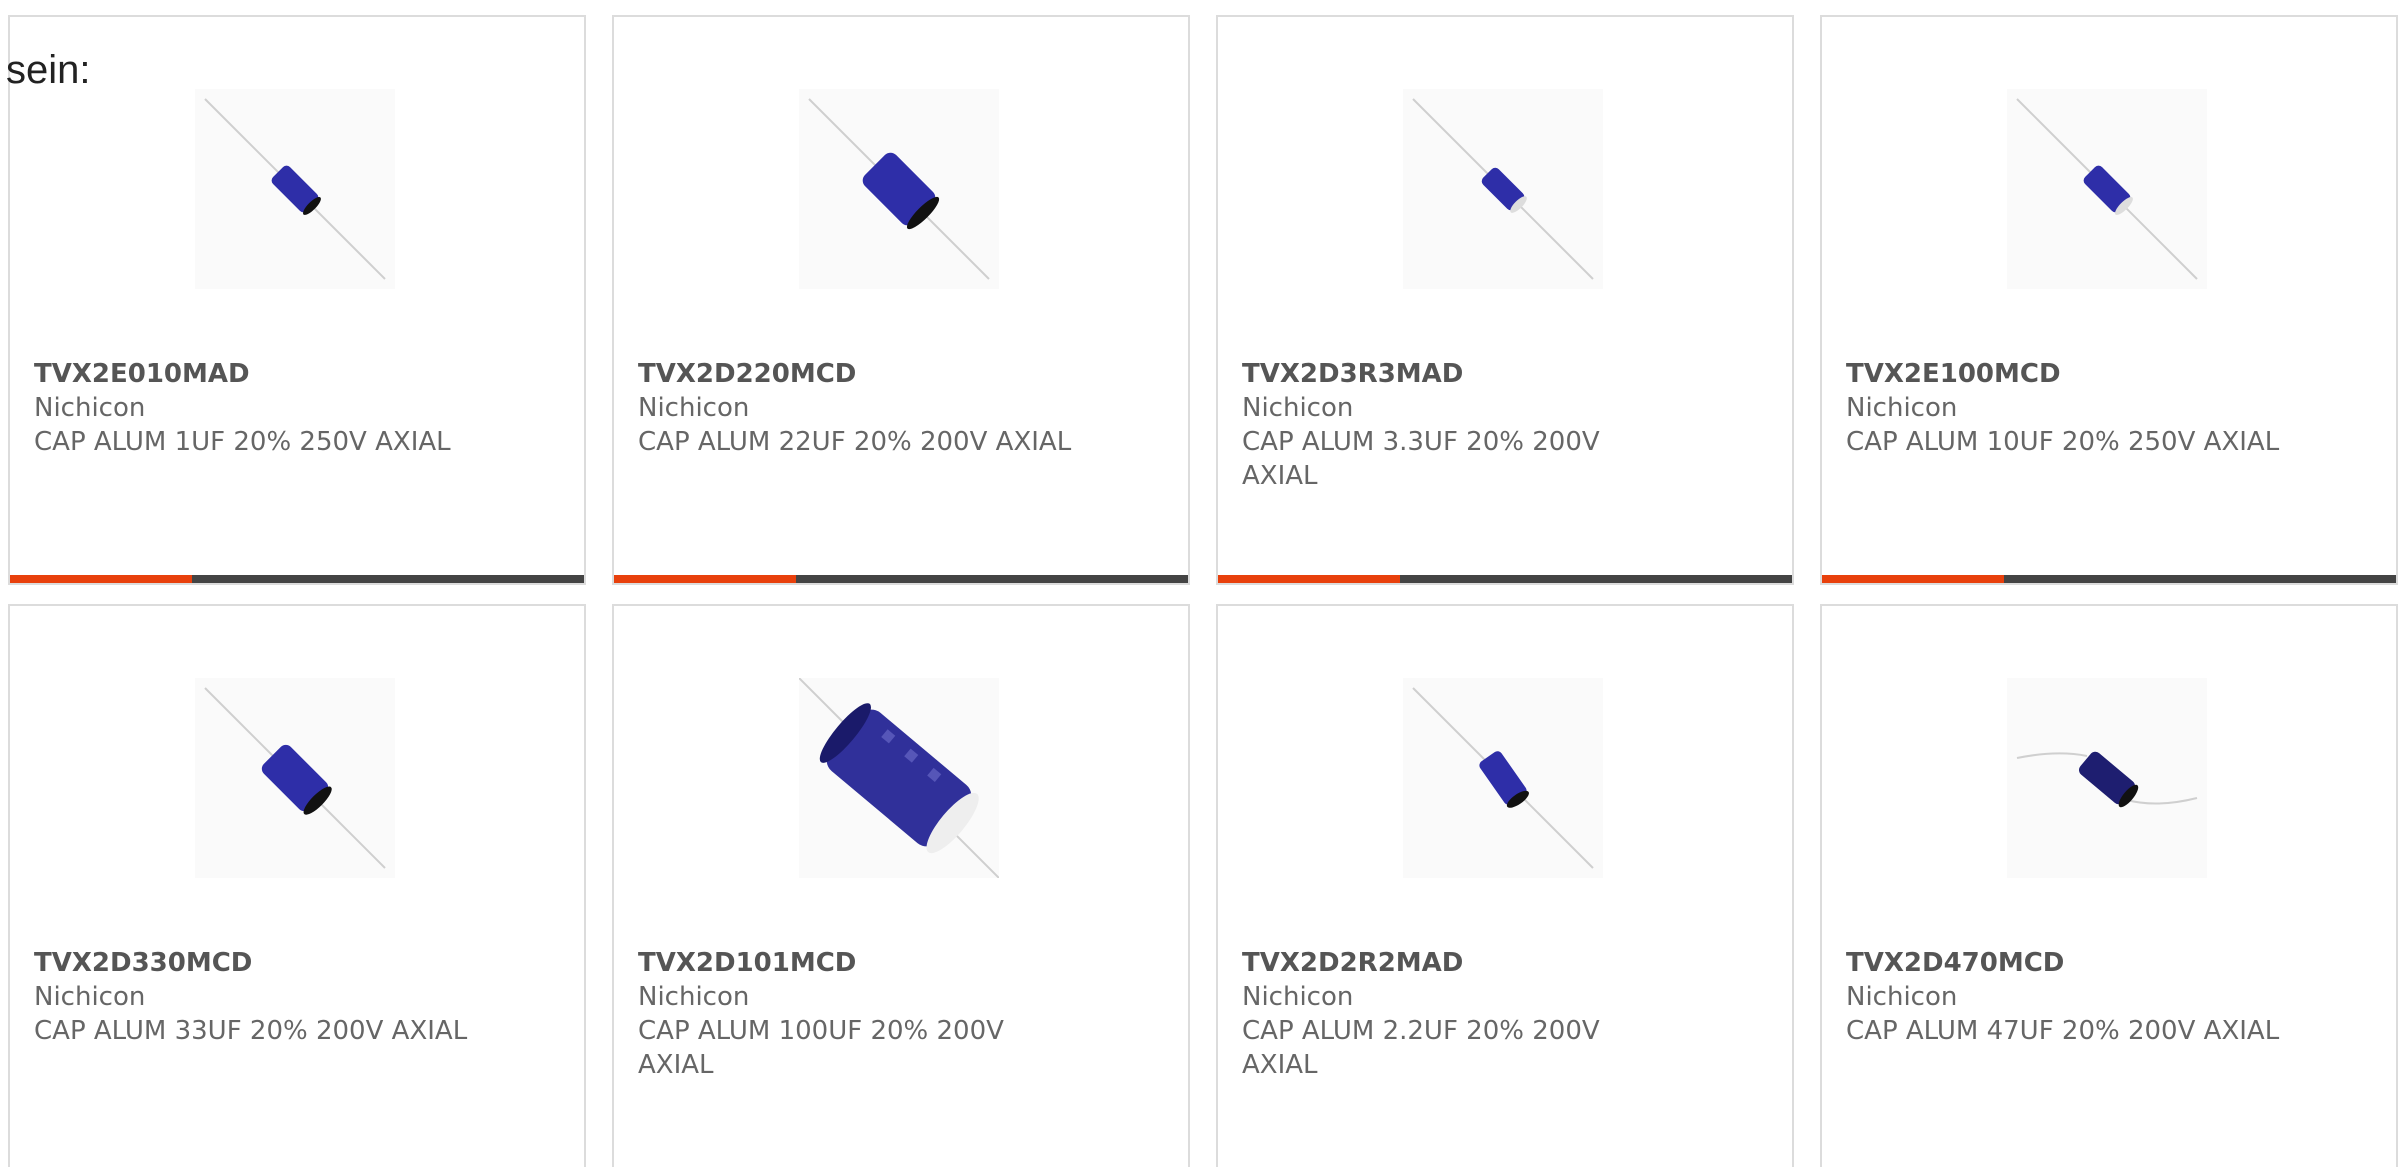  I want to click on part-number-link: TVX2D2R2MAD, so click(1472, 963).